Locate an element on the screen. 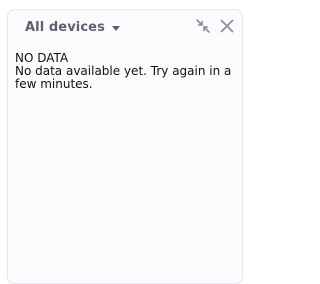 The height and width of the screenshot is (284, 320). collapse-button is located at coordinates (203, 26).